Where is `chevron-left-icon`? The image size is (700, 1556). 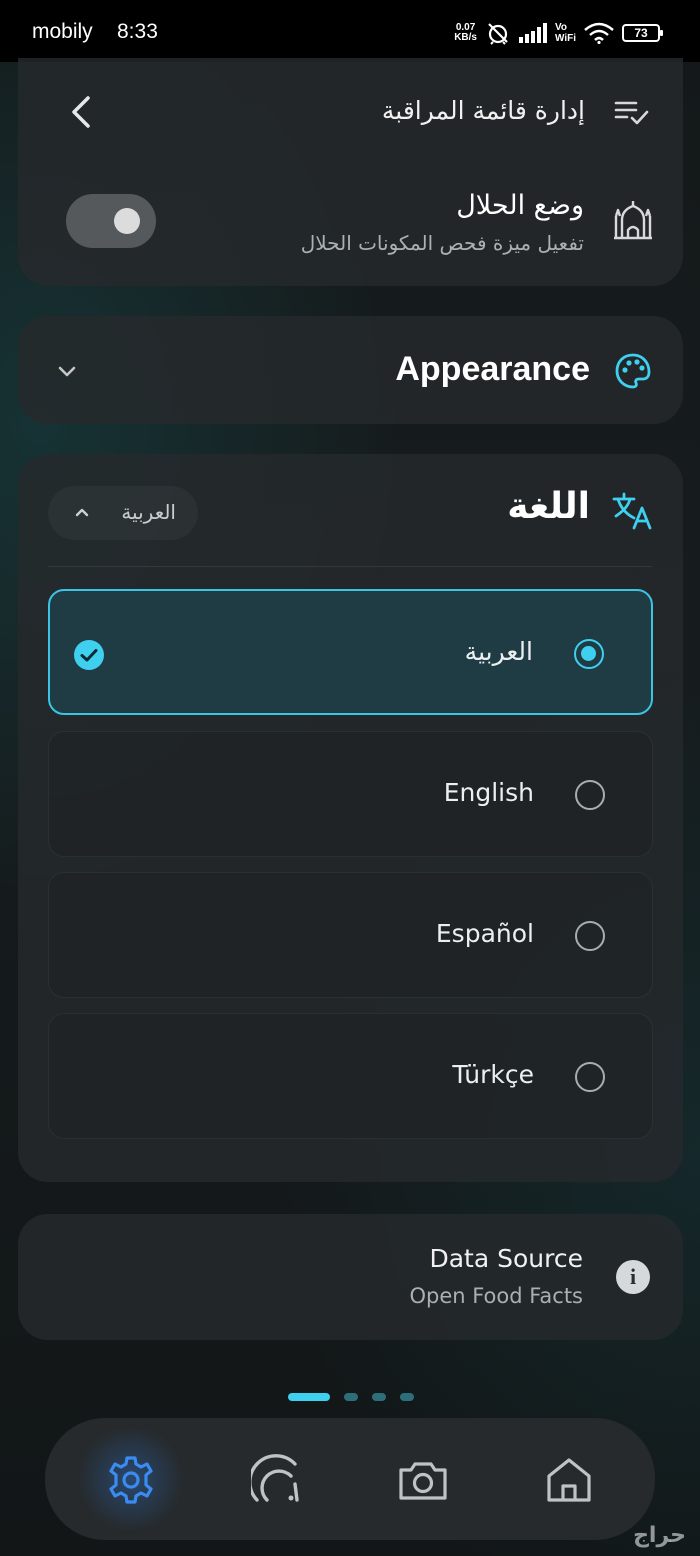
chevron-left-icon is located at coordinates (82, 112).